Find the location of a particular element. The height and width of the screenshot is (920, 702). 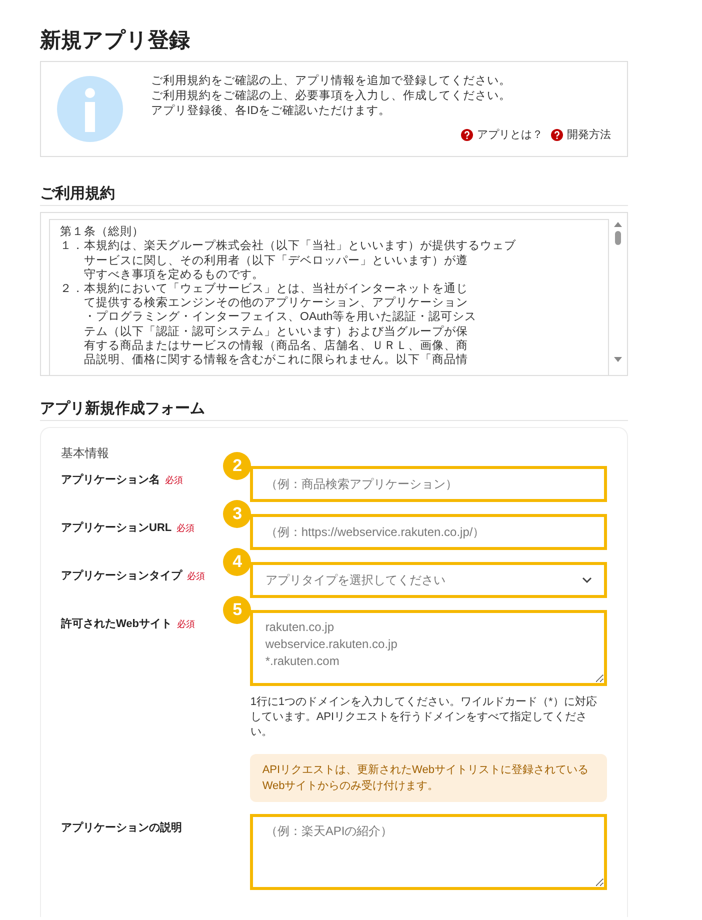

text-area: rakuten.co.jp webservice.rakuten.co.jp *.rakuten.com is located at coordinates (428, 648).